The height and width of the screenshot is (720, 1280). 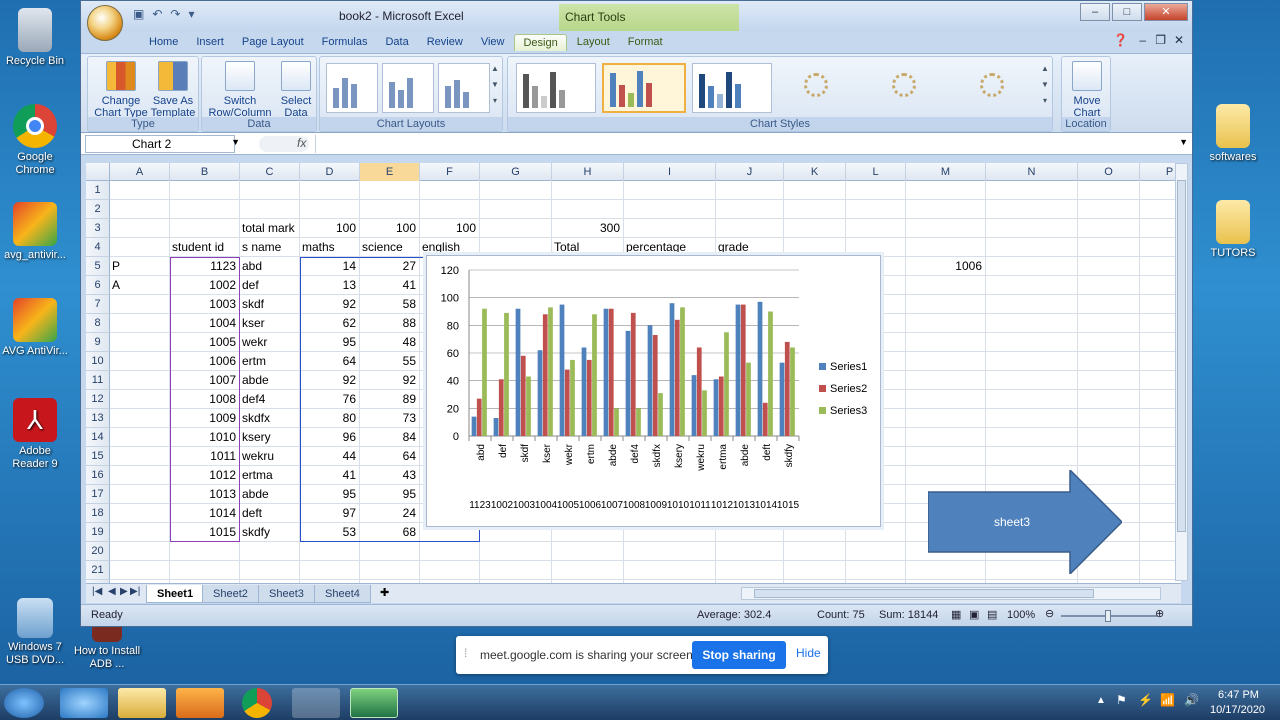 I want to click on name-box-dropdown-icon: ▼, so click(x=235, y=142).